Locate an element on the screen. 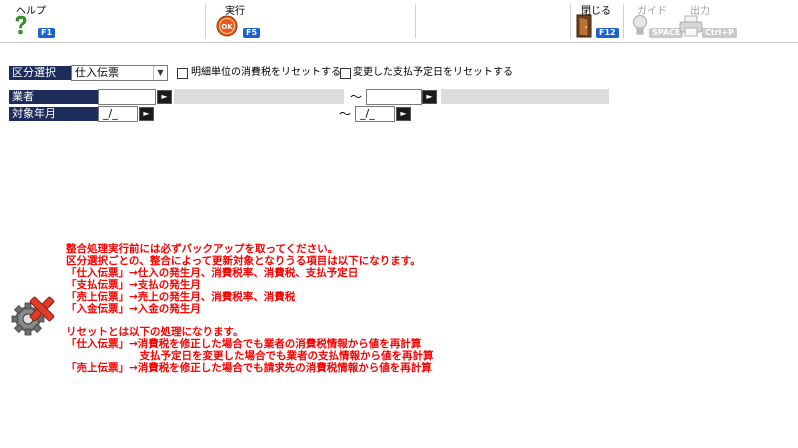 The height and width of the screenshot is (448, 798). period-to-input: _/_ is located at coordinates (375, 114).